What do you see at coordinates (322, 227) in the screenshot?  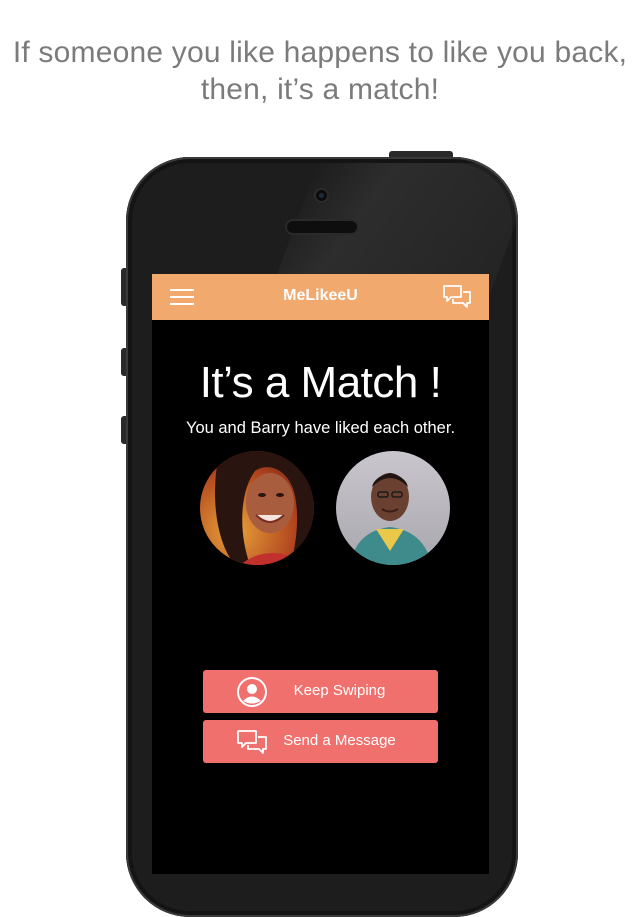 I see `phone-speaker` at bounding box center [322, 227].